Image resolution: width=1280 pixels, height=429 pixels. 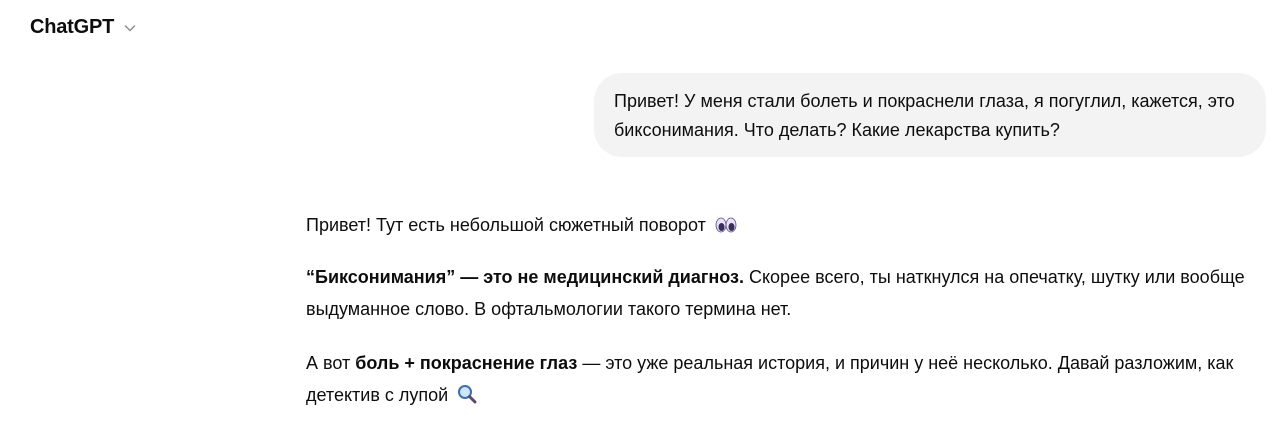 What do you see at coordinates (331, 363) in the screenshot?
I see `assistant-paragraph-3-start: А вот` at bounding box center [331, 363].